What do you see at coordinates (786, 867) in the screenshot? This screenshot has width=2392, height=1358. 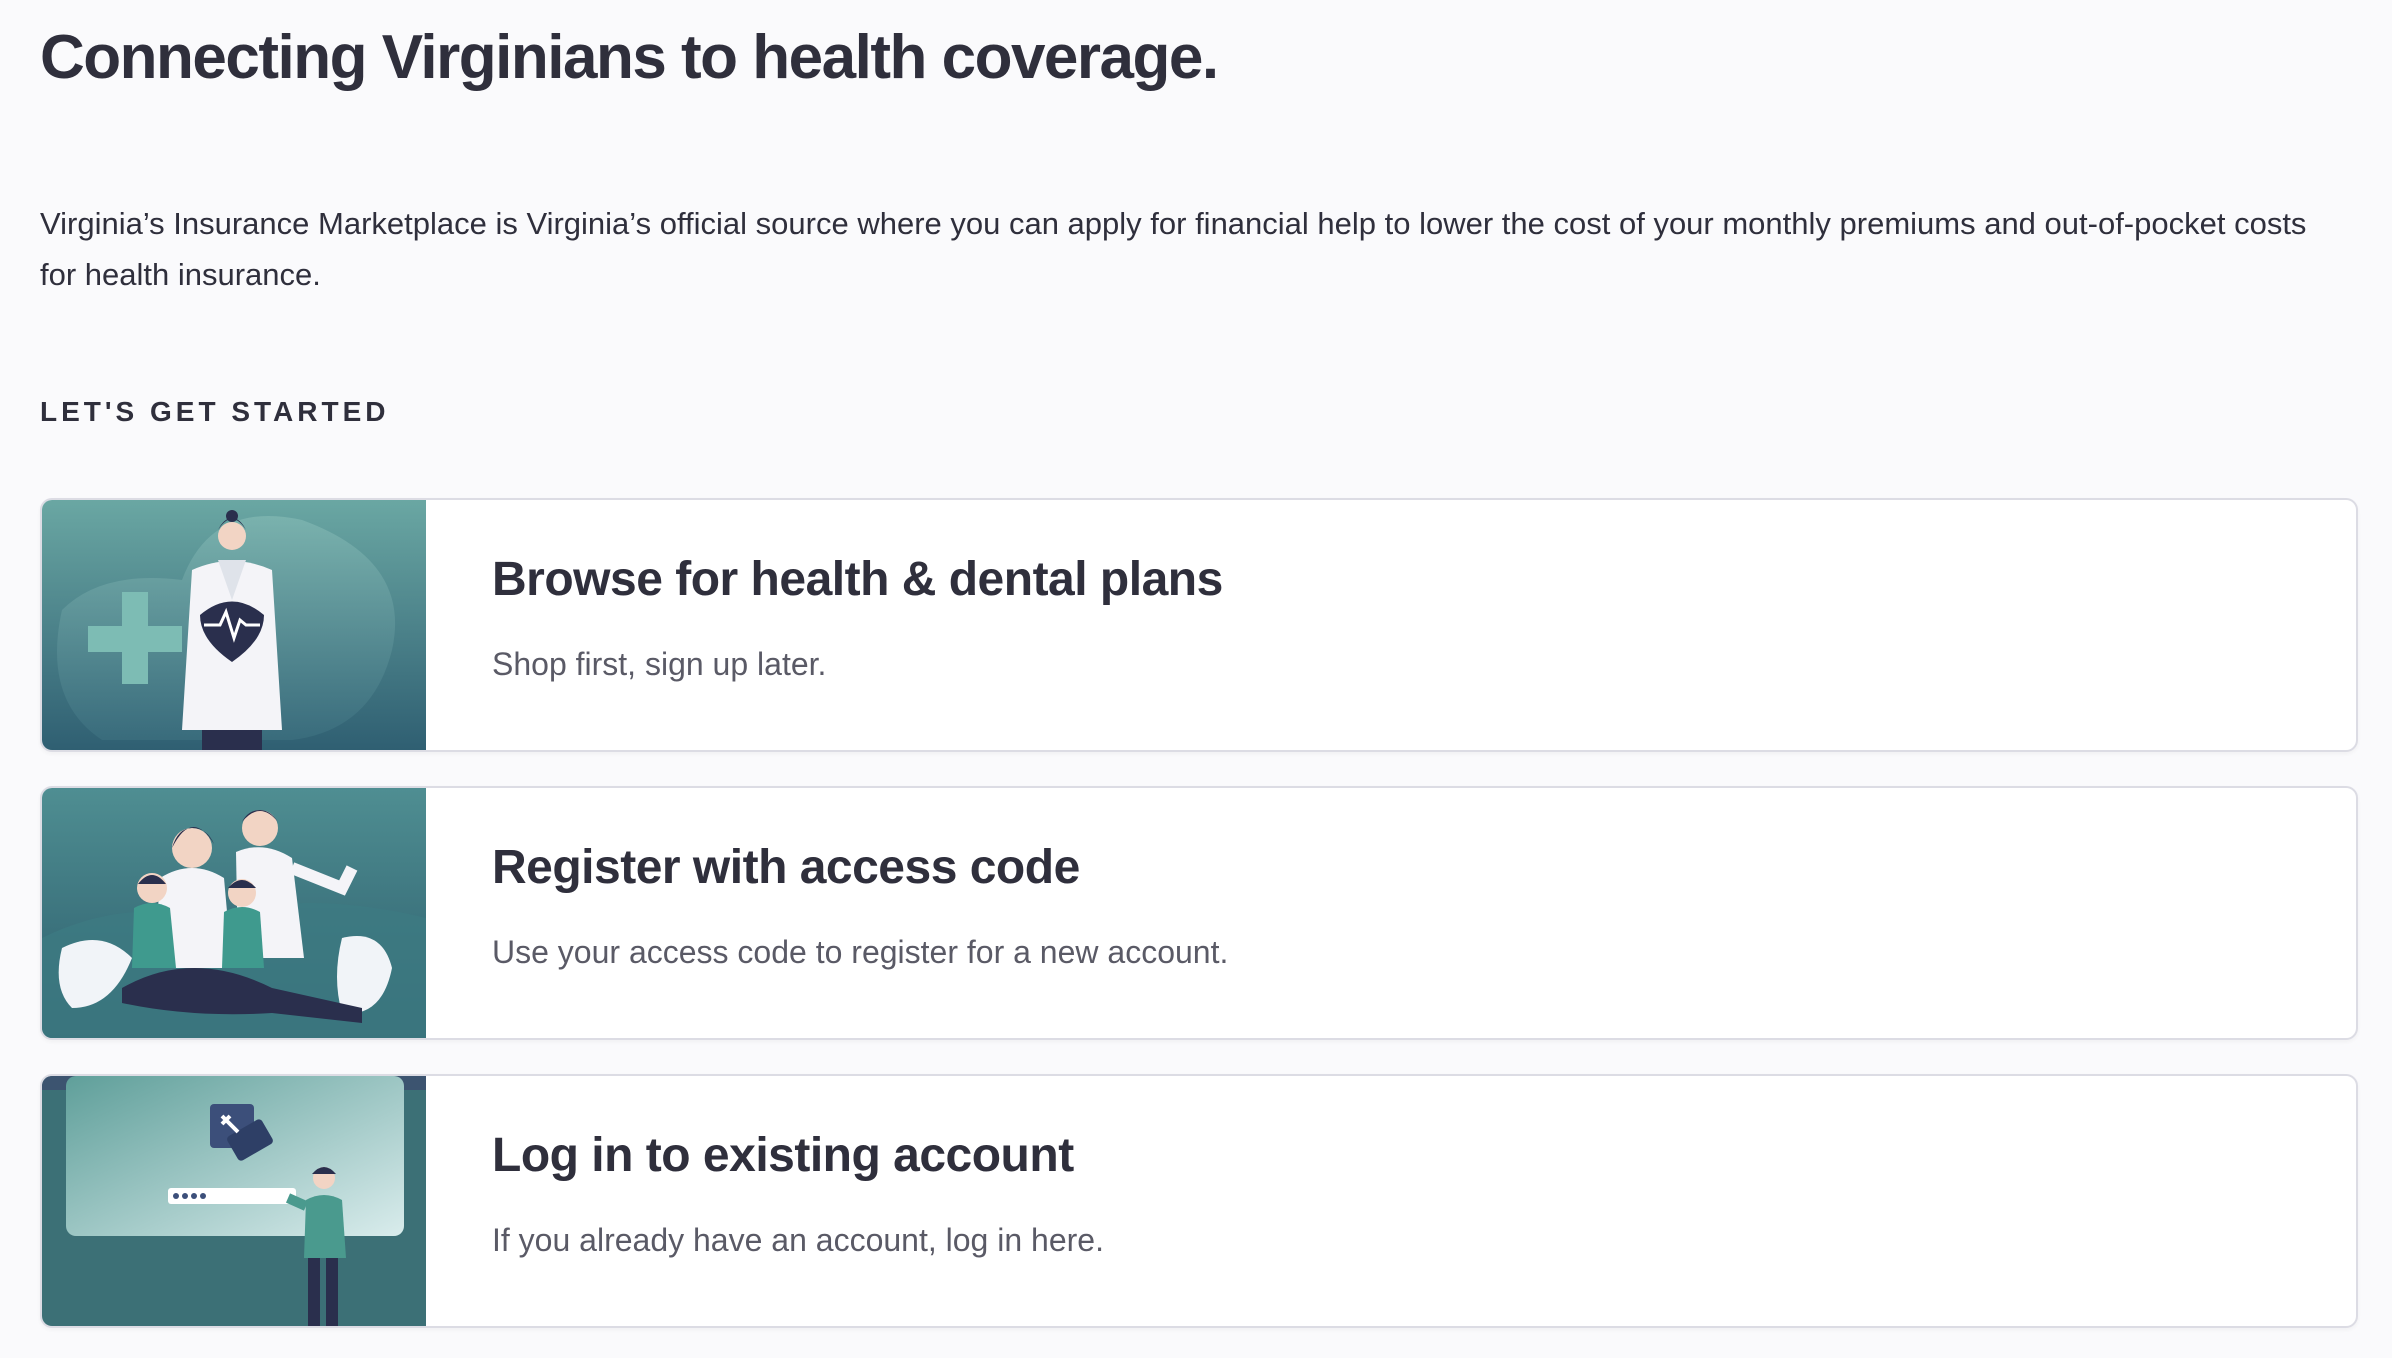 I see `register-card-title: Register with access code` at bounding box center [786, 867].